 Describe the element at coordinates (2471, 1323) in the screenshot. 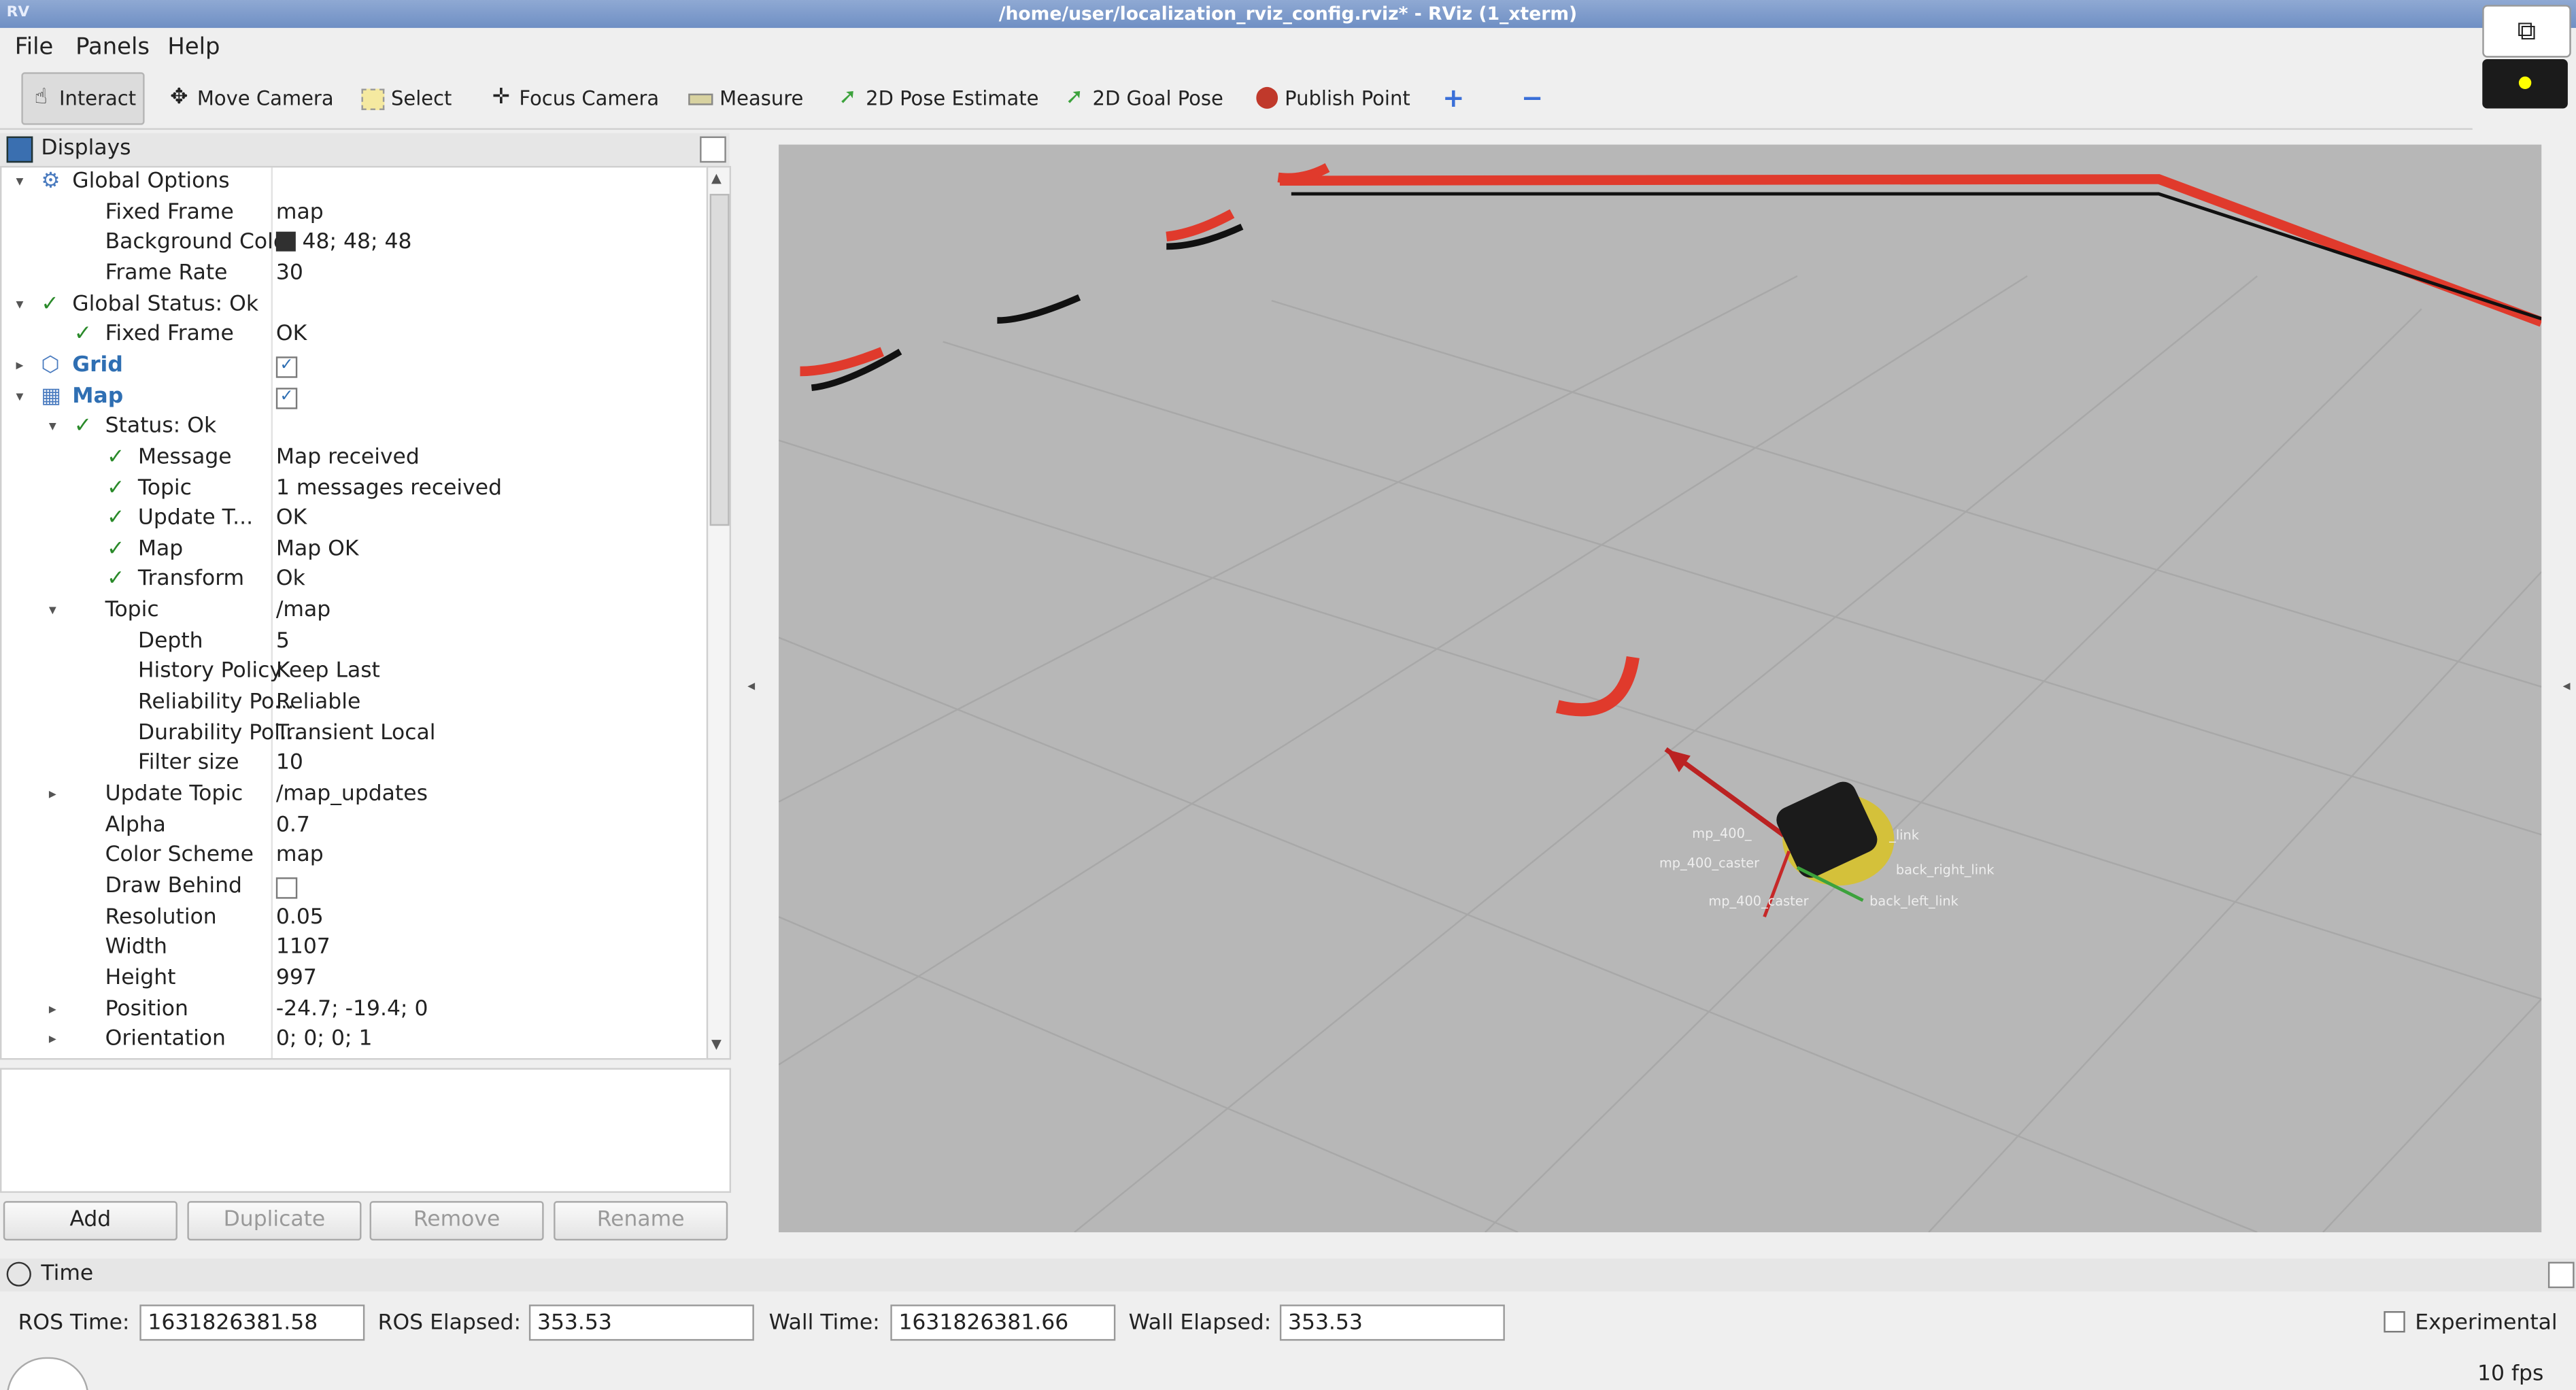

I see `experimental-toggle: Experimental` at that location.